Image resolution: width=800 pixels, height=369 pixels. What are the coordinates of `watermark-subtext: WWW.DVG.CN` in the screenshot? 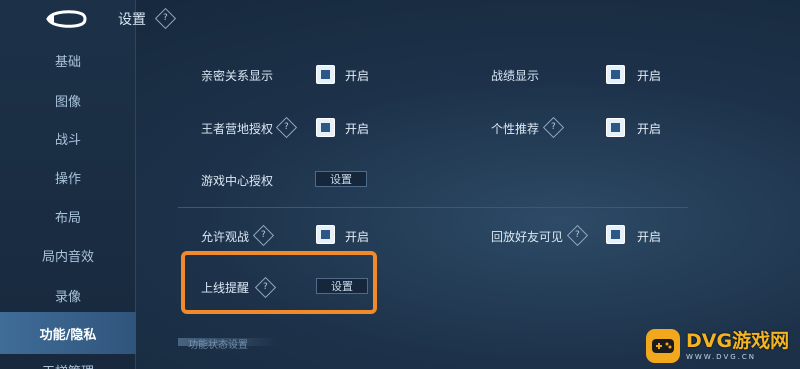 It's located at (721, 356).